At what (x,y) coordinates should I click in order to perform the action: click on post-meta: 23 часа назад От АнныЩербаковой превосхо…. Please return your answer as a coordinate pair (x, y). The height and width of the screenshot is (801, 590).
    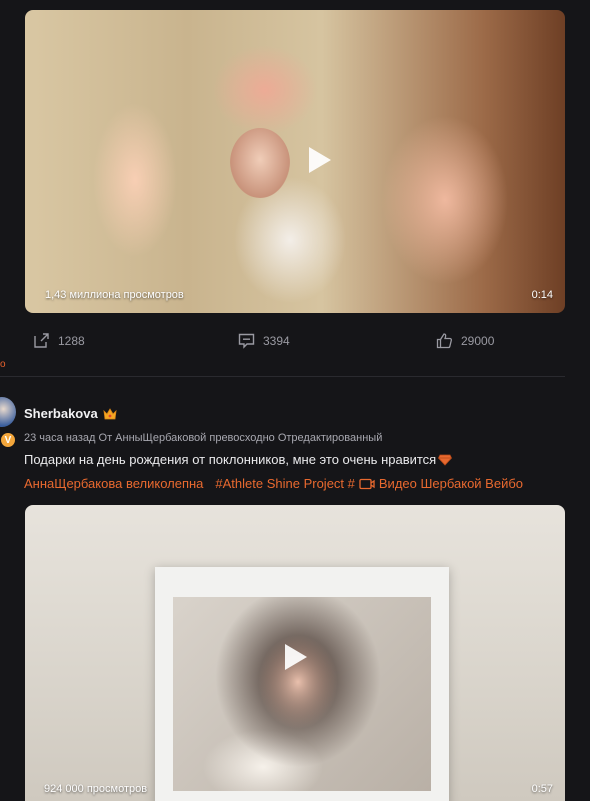
    Looking at the image, I should click on (203, 438).